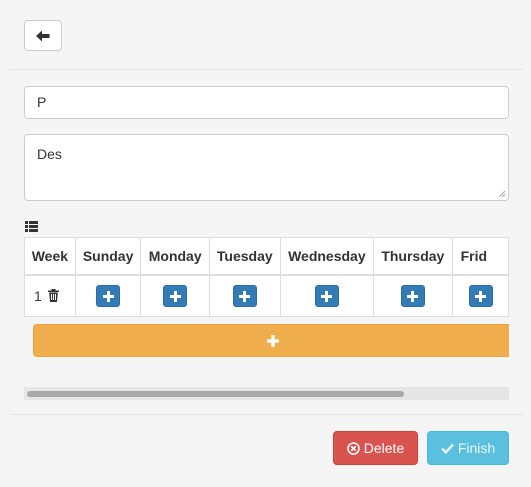  What do you see at coordinates (266, 102) in the screenshot?
I see `name-field: P` at bounding box center [266, 102].